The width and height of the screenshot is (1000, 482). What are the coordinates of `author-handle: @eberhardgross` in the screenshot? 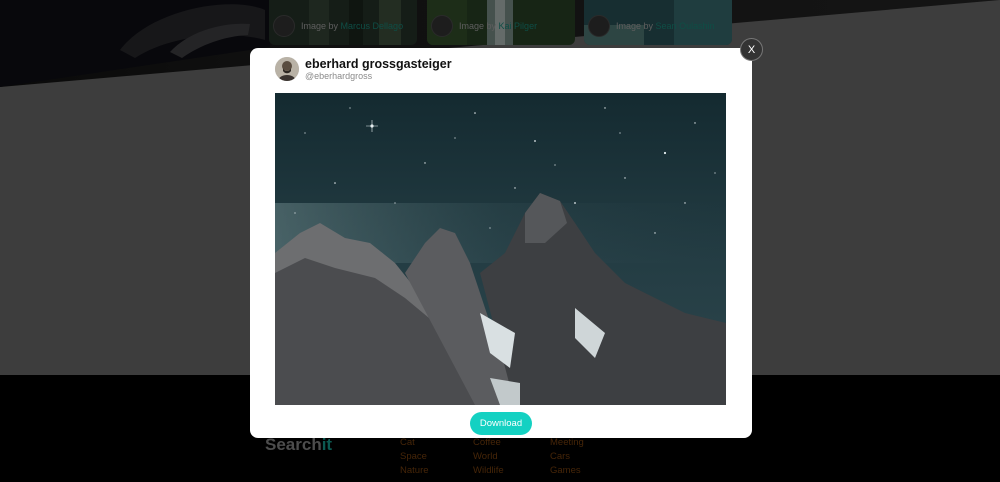 It's located at (339, 76).